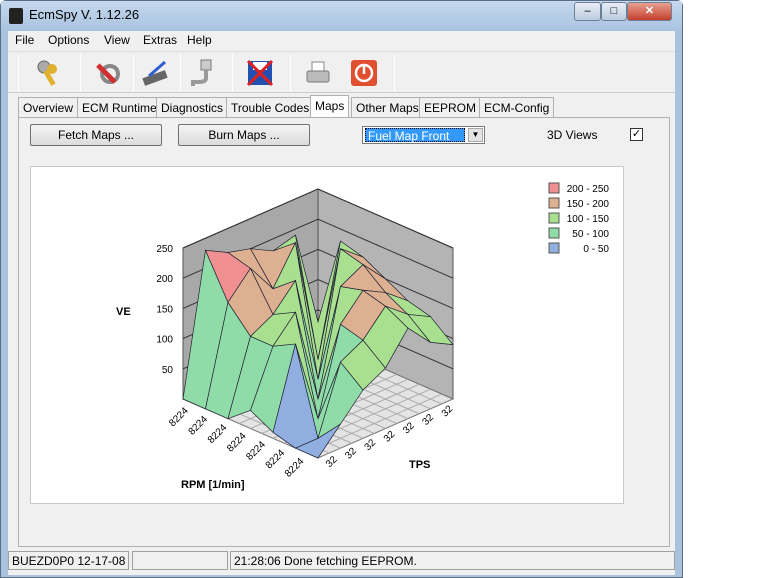  What do you see at coordinates (164, 340) in the screenshot?
I see `y-tick-label: 100` at bounding box center [164, 340].